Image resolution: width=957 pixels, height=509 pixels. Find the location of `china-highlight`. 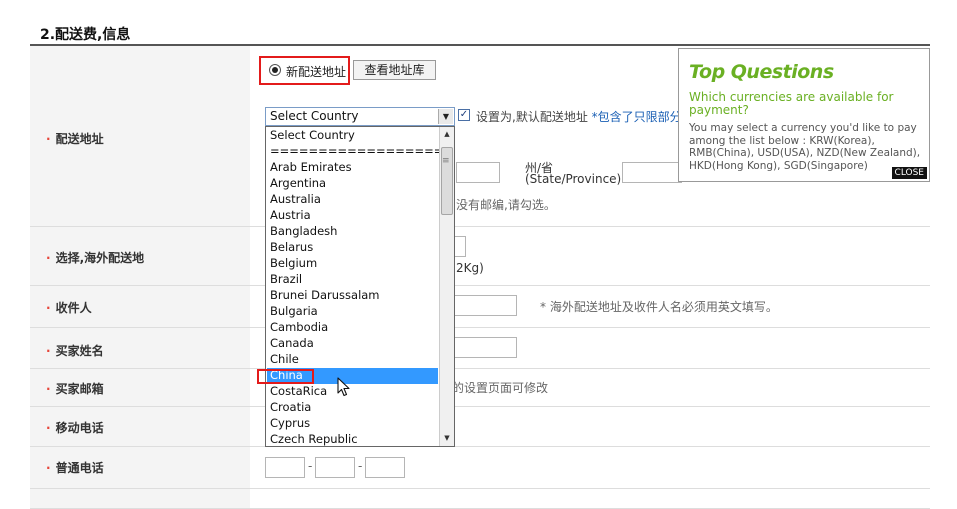

china-highlight is located at coordinates (285, 376).